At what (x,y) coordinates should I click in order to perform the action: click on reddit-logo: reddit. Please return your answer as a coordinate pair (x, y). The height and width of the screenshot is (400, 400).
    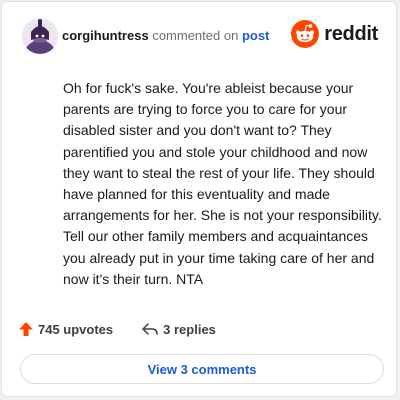
    Looking at the image, I should click on (334, 34).